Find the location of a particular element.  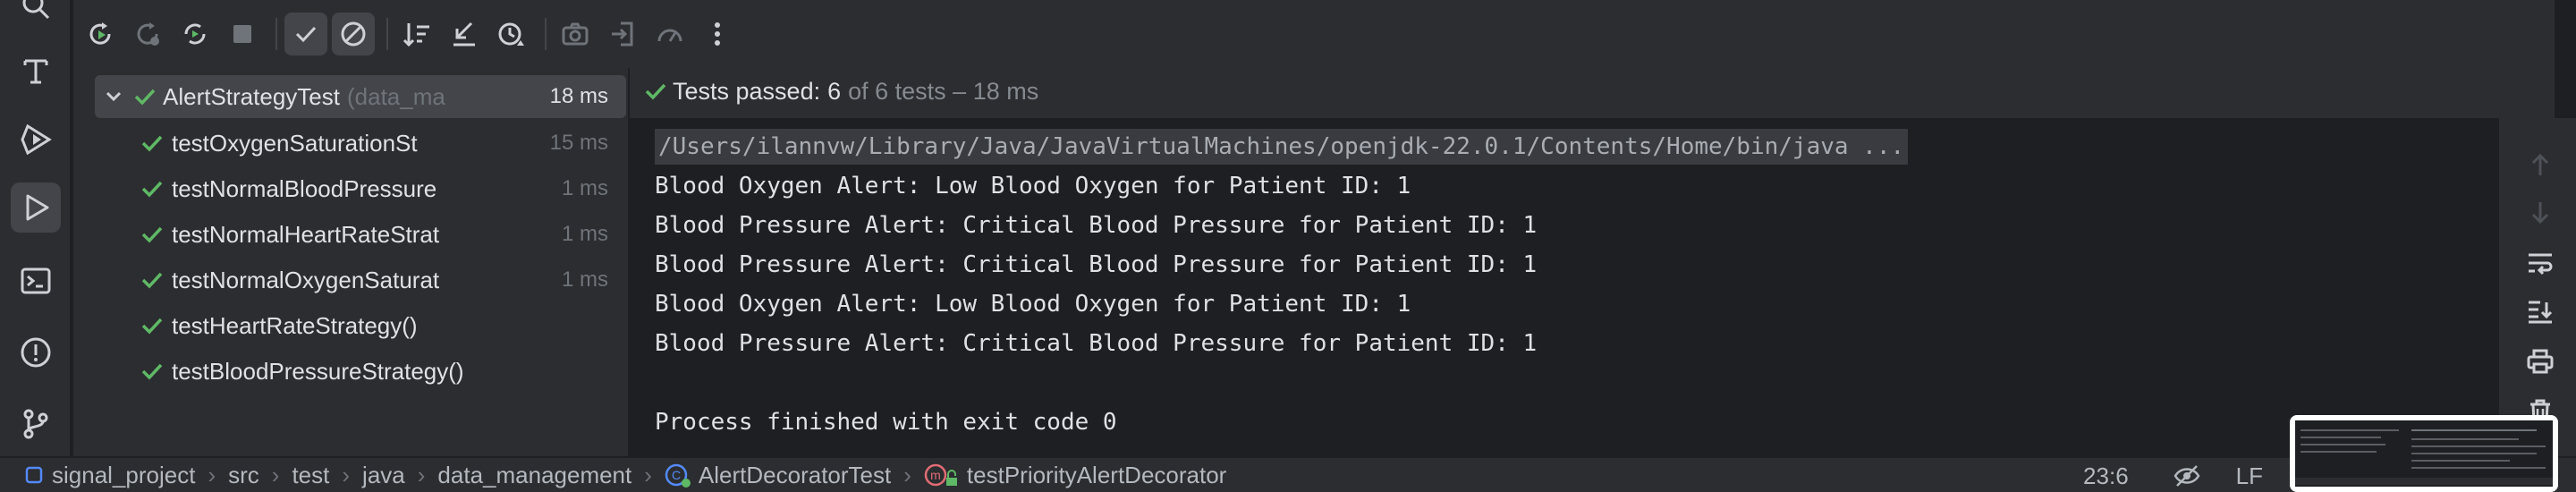

tree-root-row: AlertStrategyTest (data_ma 18 ms is located at coordinates (360, 96).